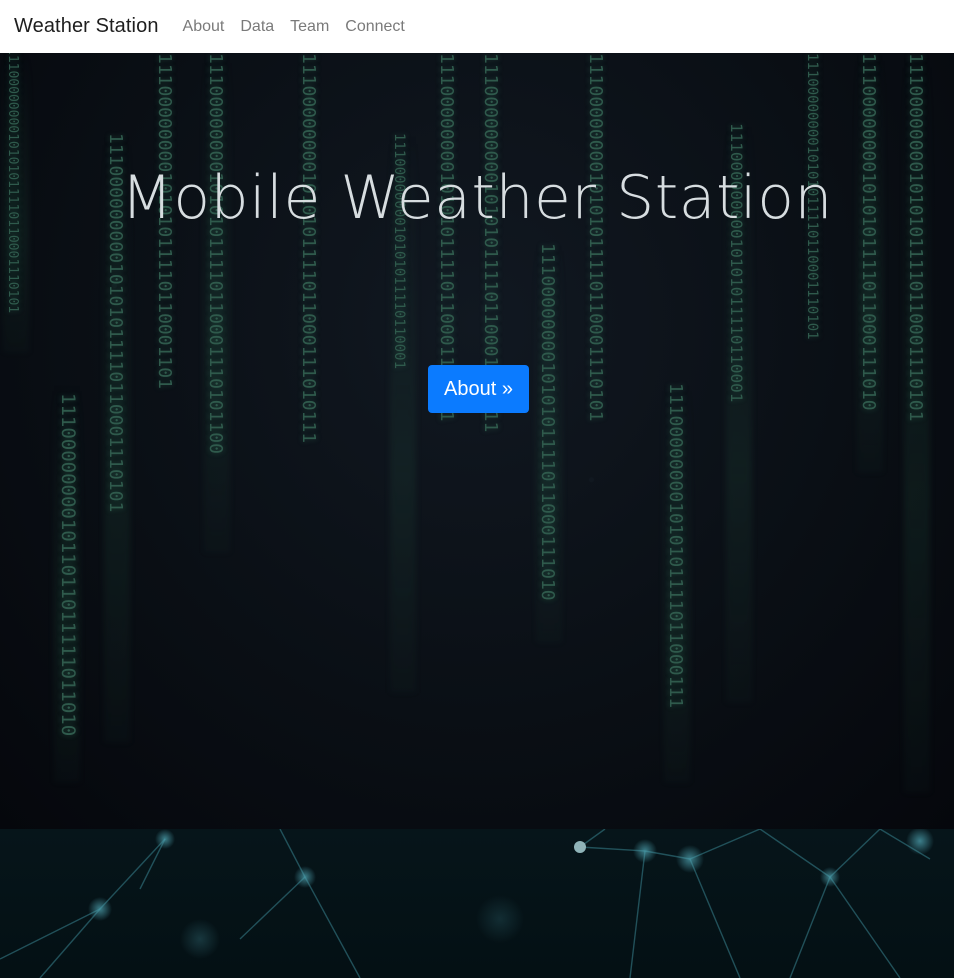  I want to click on nav-link-team: Team, so click(309, 27).